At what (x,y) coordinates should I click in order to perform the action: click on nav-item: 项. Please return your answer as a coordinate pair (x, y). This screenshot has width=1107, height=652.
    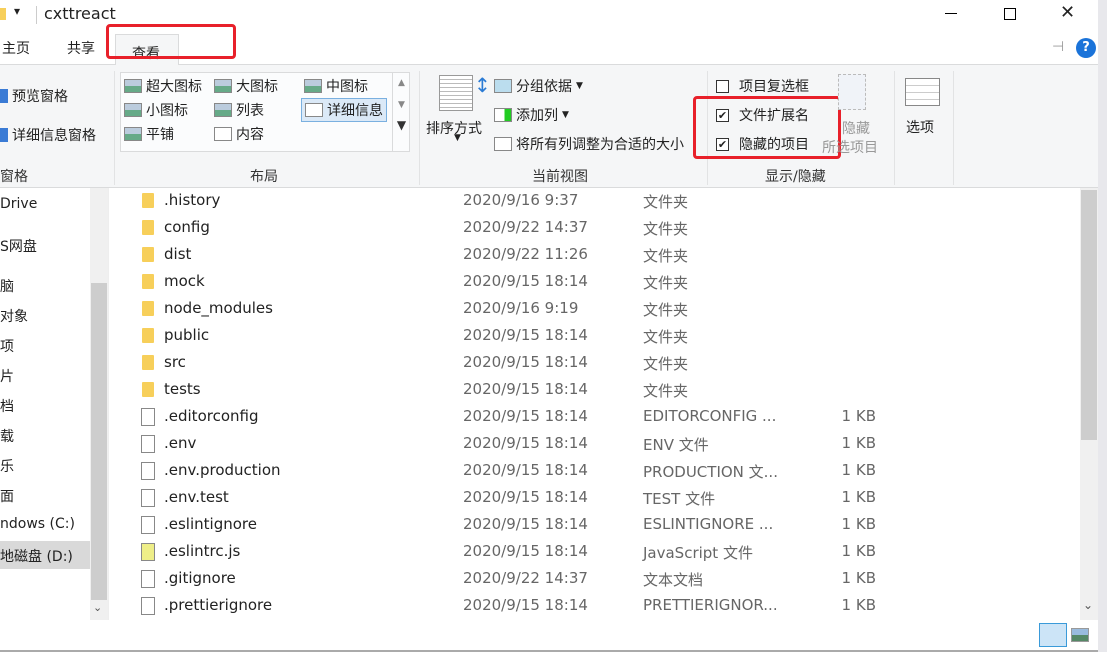
    Looking at the image, I should click on (7, 346).